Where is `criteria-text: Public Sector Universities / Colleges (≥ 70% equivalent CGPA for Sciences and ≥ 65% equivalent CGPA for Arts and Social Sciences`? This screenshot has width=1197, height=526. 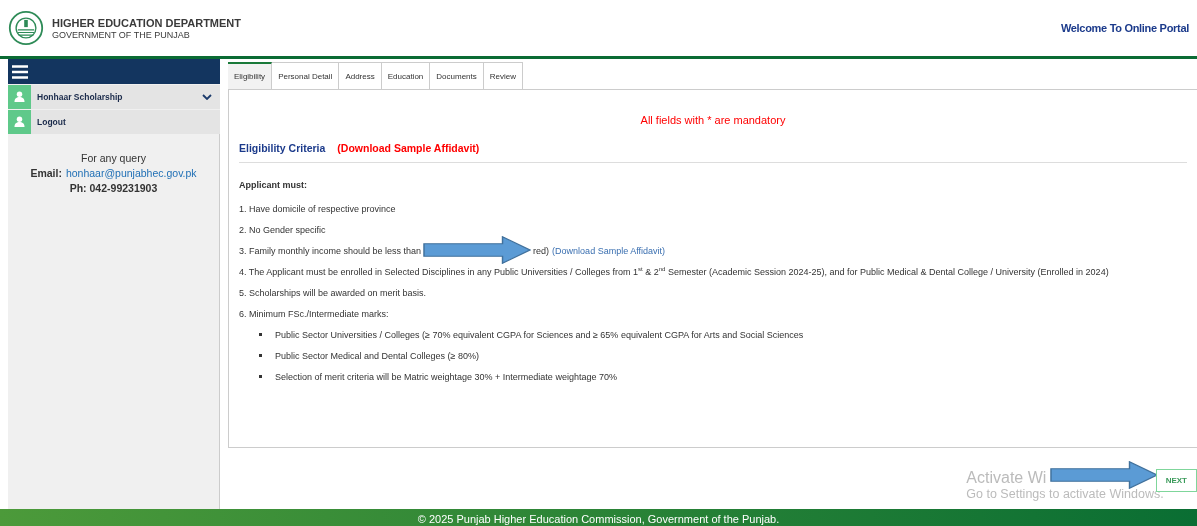
criteria-text: Public Sector Universities / Colleges (≥ 70% equivalent CGPA for Sciences and ≥ 65% equivalent CGPA for Arts and Social Sciences is located at coordinates (539, 334).